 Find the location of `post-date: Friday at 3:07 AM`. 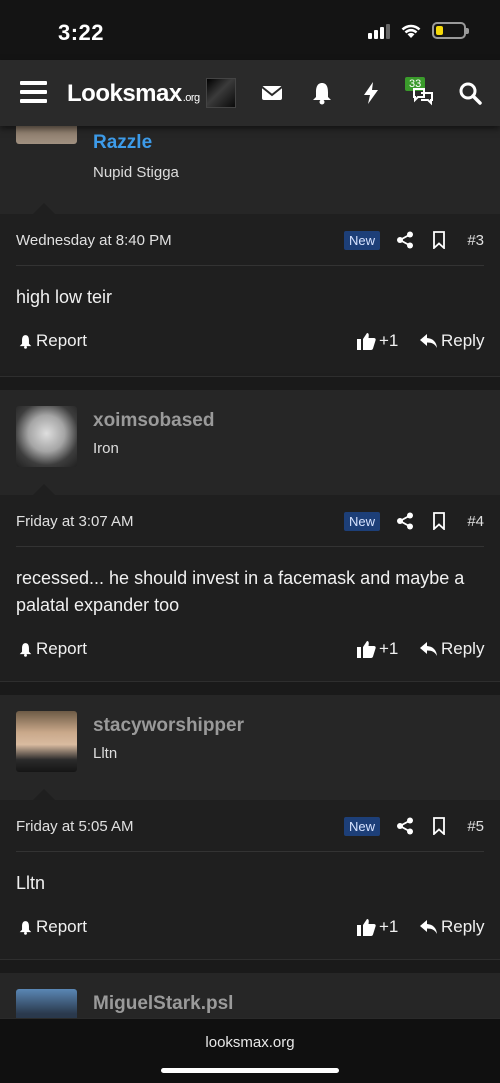

post-date: Friday at 3:07 AM is located at coordinates (75, 521).